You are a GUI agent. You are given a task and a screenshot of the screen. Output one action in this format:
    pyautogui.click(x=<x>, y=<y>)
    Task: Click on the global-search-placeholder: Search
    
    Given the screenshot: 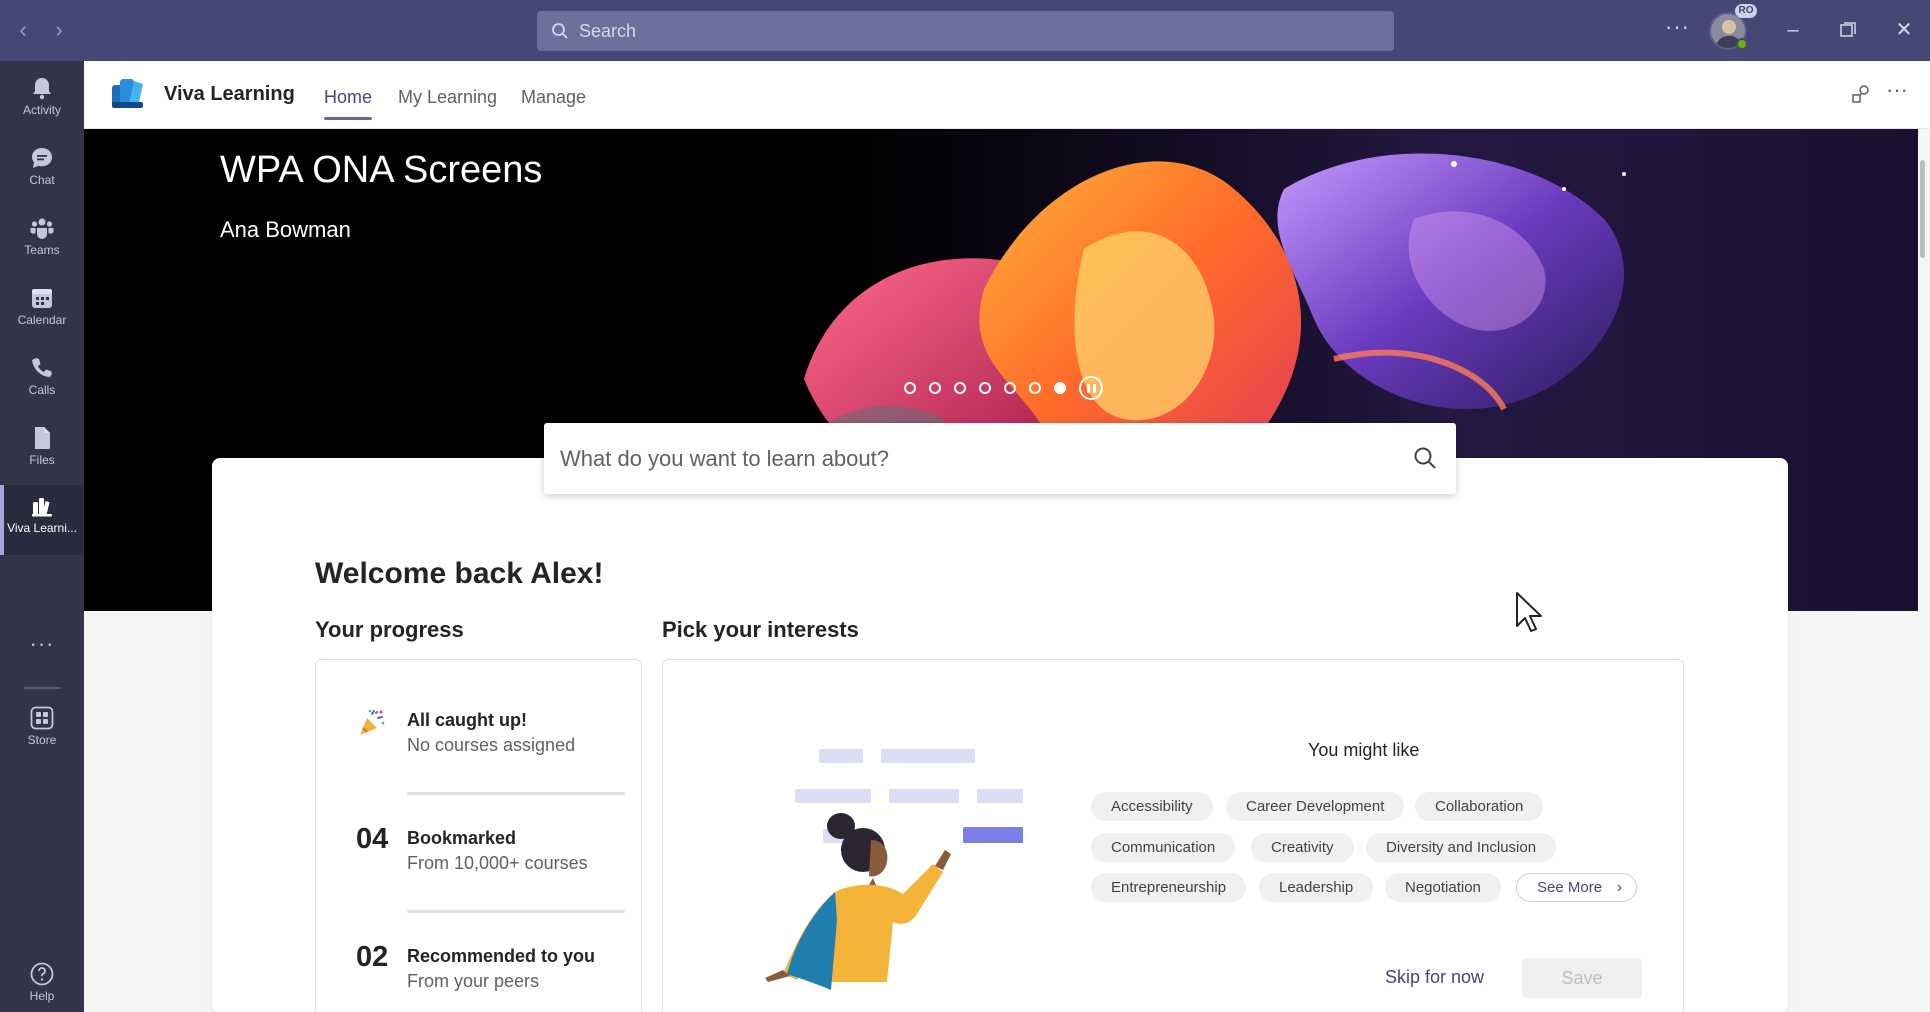 What is the action you would take?
    pyautogui.click(x=608, y=30)
    